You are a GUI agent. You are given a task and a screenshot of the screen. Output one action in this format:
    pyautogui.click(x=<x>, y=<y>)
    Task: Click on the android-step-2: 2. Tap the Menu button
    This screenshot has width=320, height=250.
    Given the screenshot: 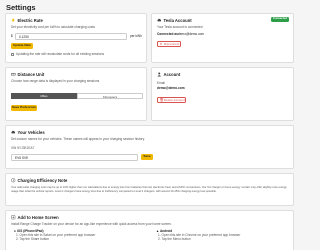 What is the action you would take?
    pyautogui.click(x=174, y=239)
    